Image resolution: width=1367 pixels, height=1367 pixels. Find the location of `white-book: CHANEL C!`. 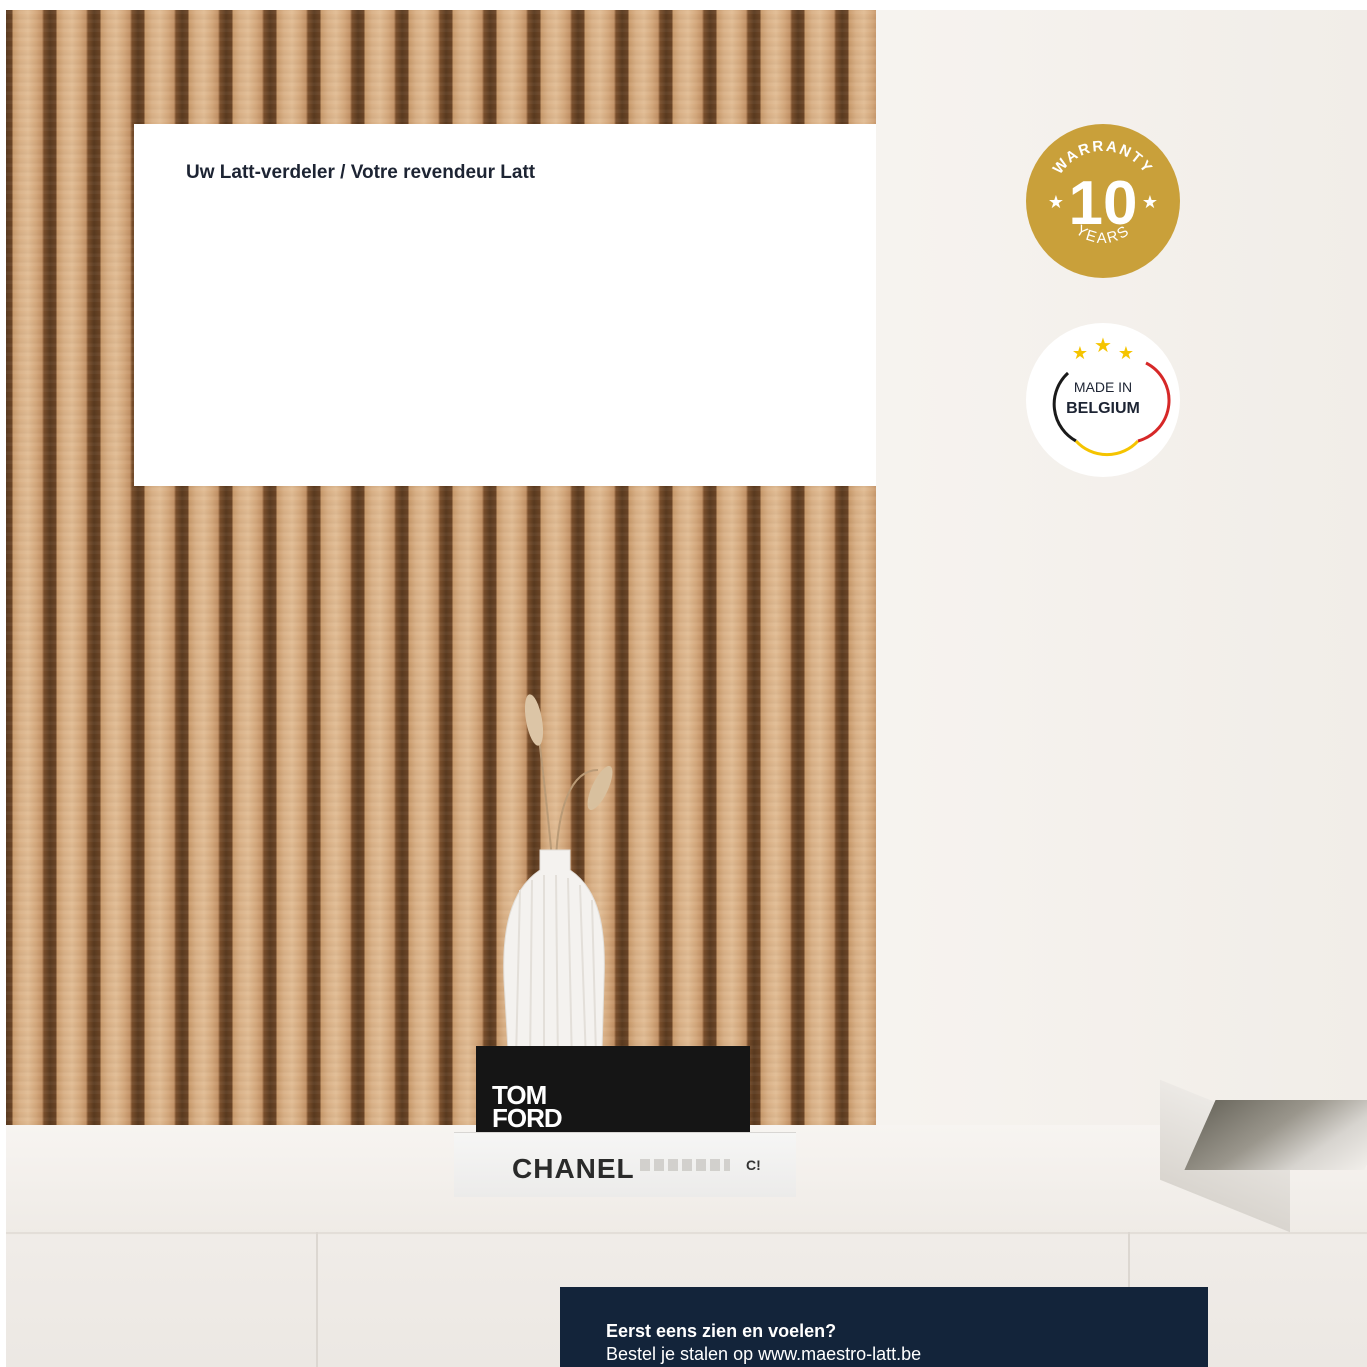

white-book: CHANEL C! is located at coordinates (625, 1164).